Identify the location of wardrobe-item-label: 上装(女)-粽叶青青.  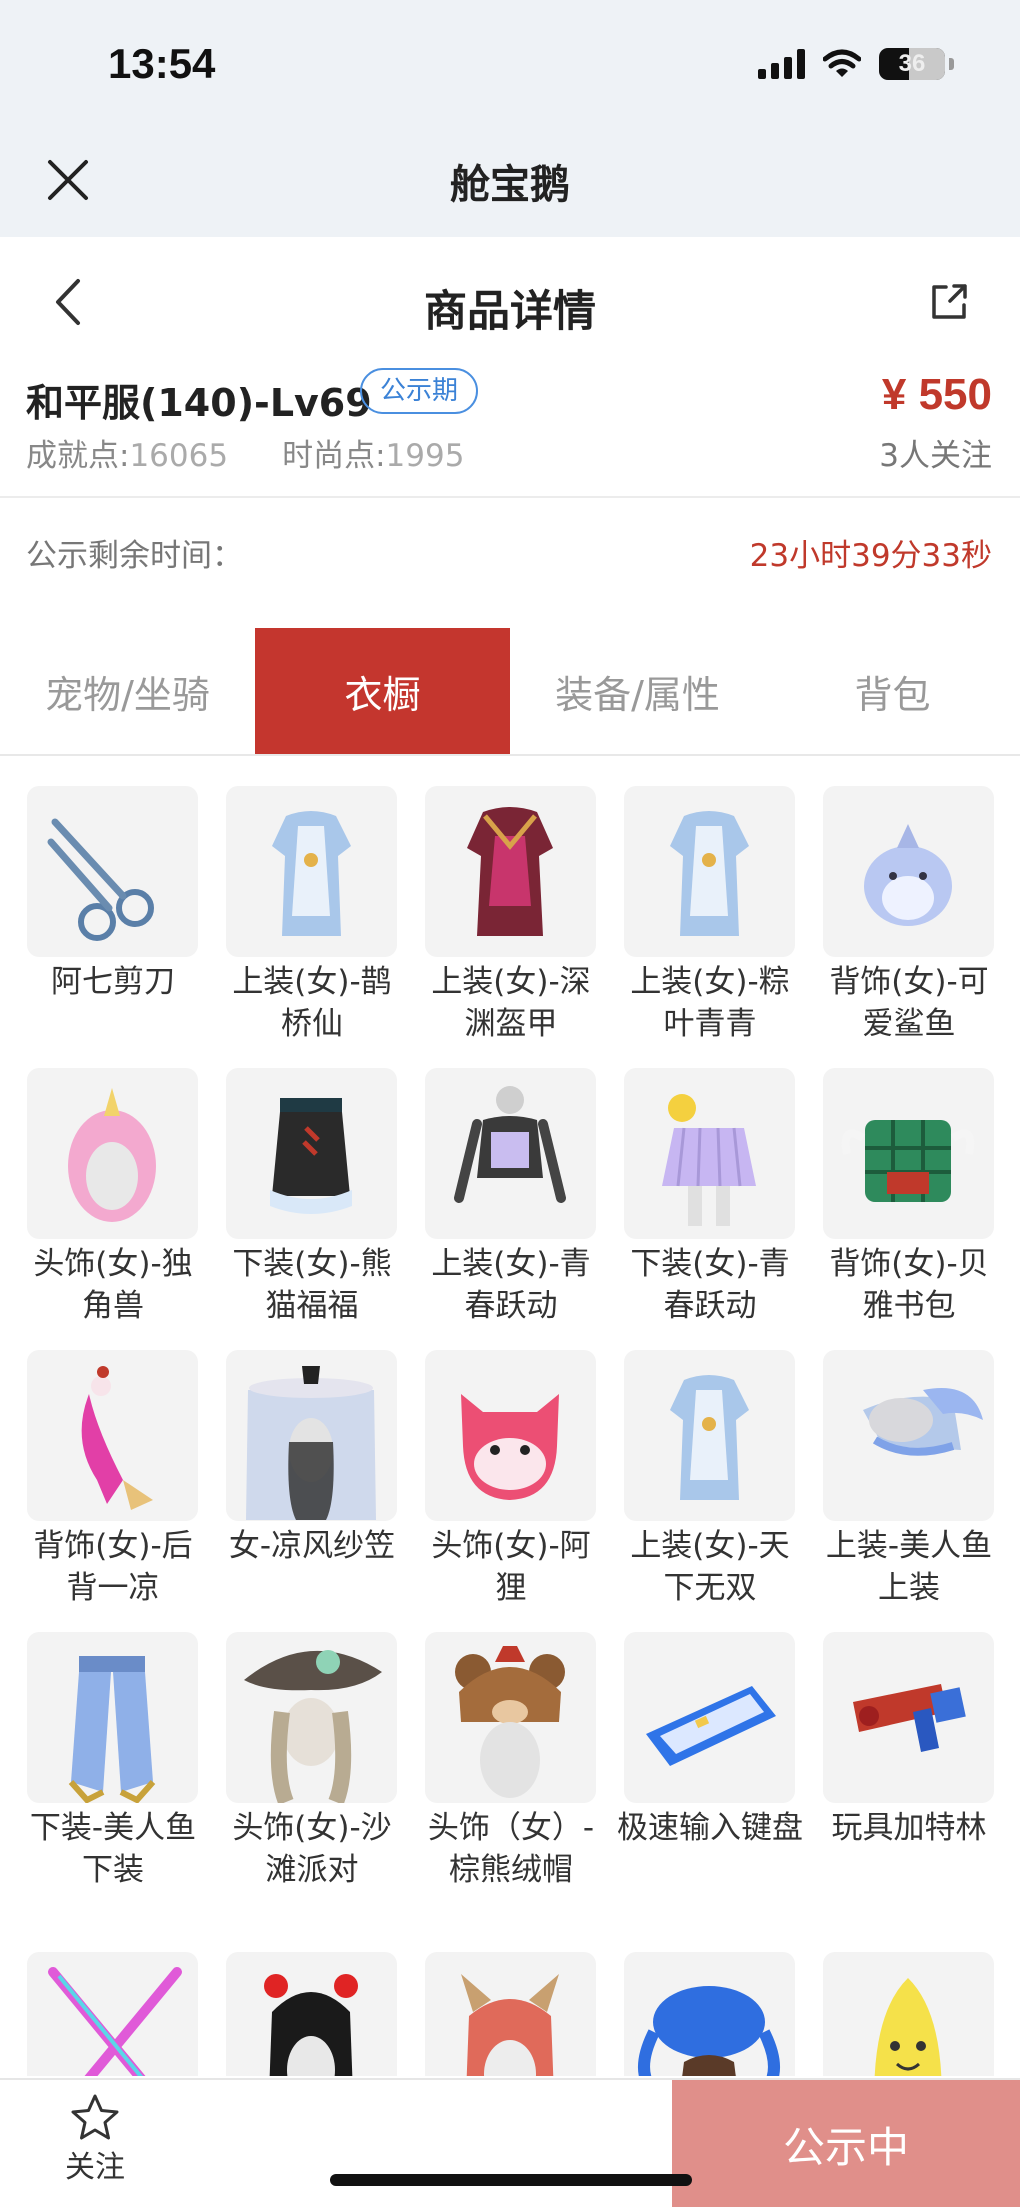
(710, 1003).